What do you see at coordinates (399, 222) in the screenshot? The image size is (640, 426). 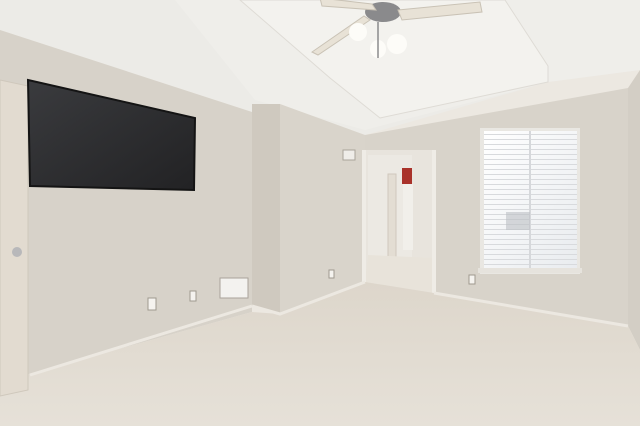 I see `hallway-doorway` at bounding box center [399, 222].